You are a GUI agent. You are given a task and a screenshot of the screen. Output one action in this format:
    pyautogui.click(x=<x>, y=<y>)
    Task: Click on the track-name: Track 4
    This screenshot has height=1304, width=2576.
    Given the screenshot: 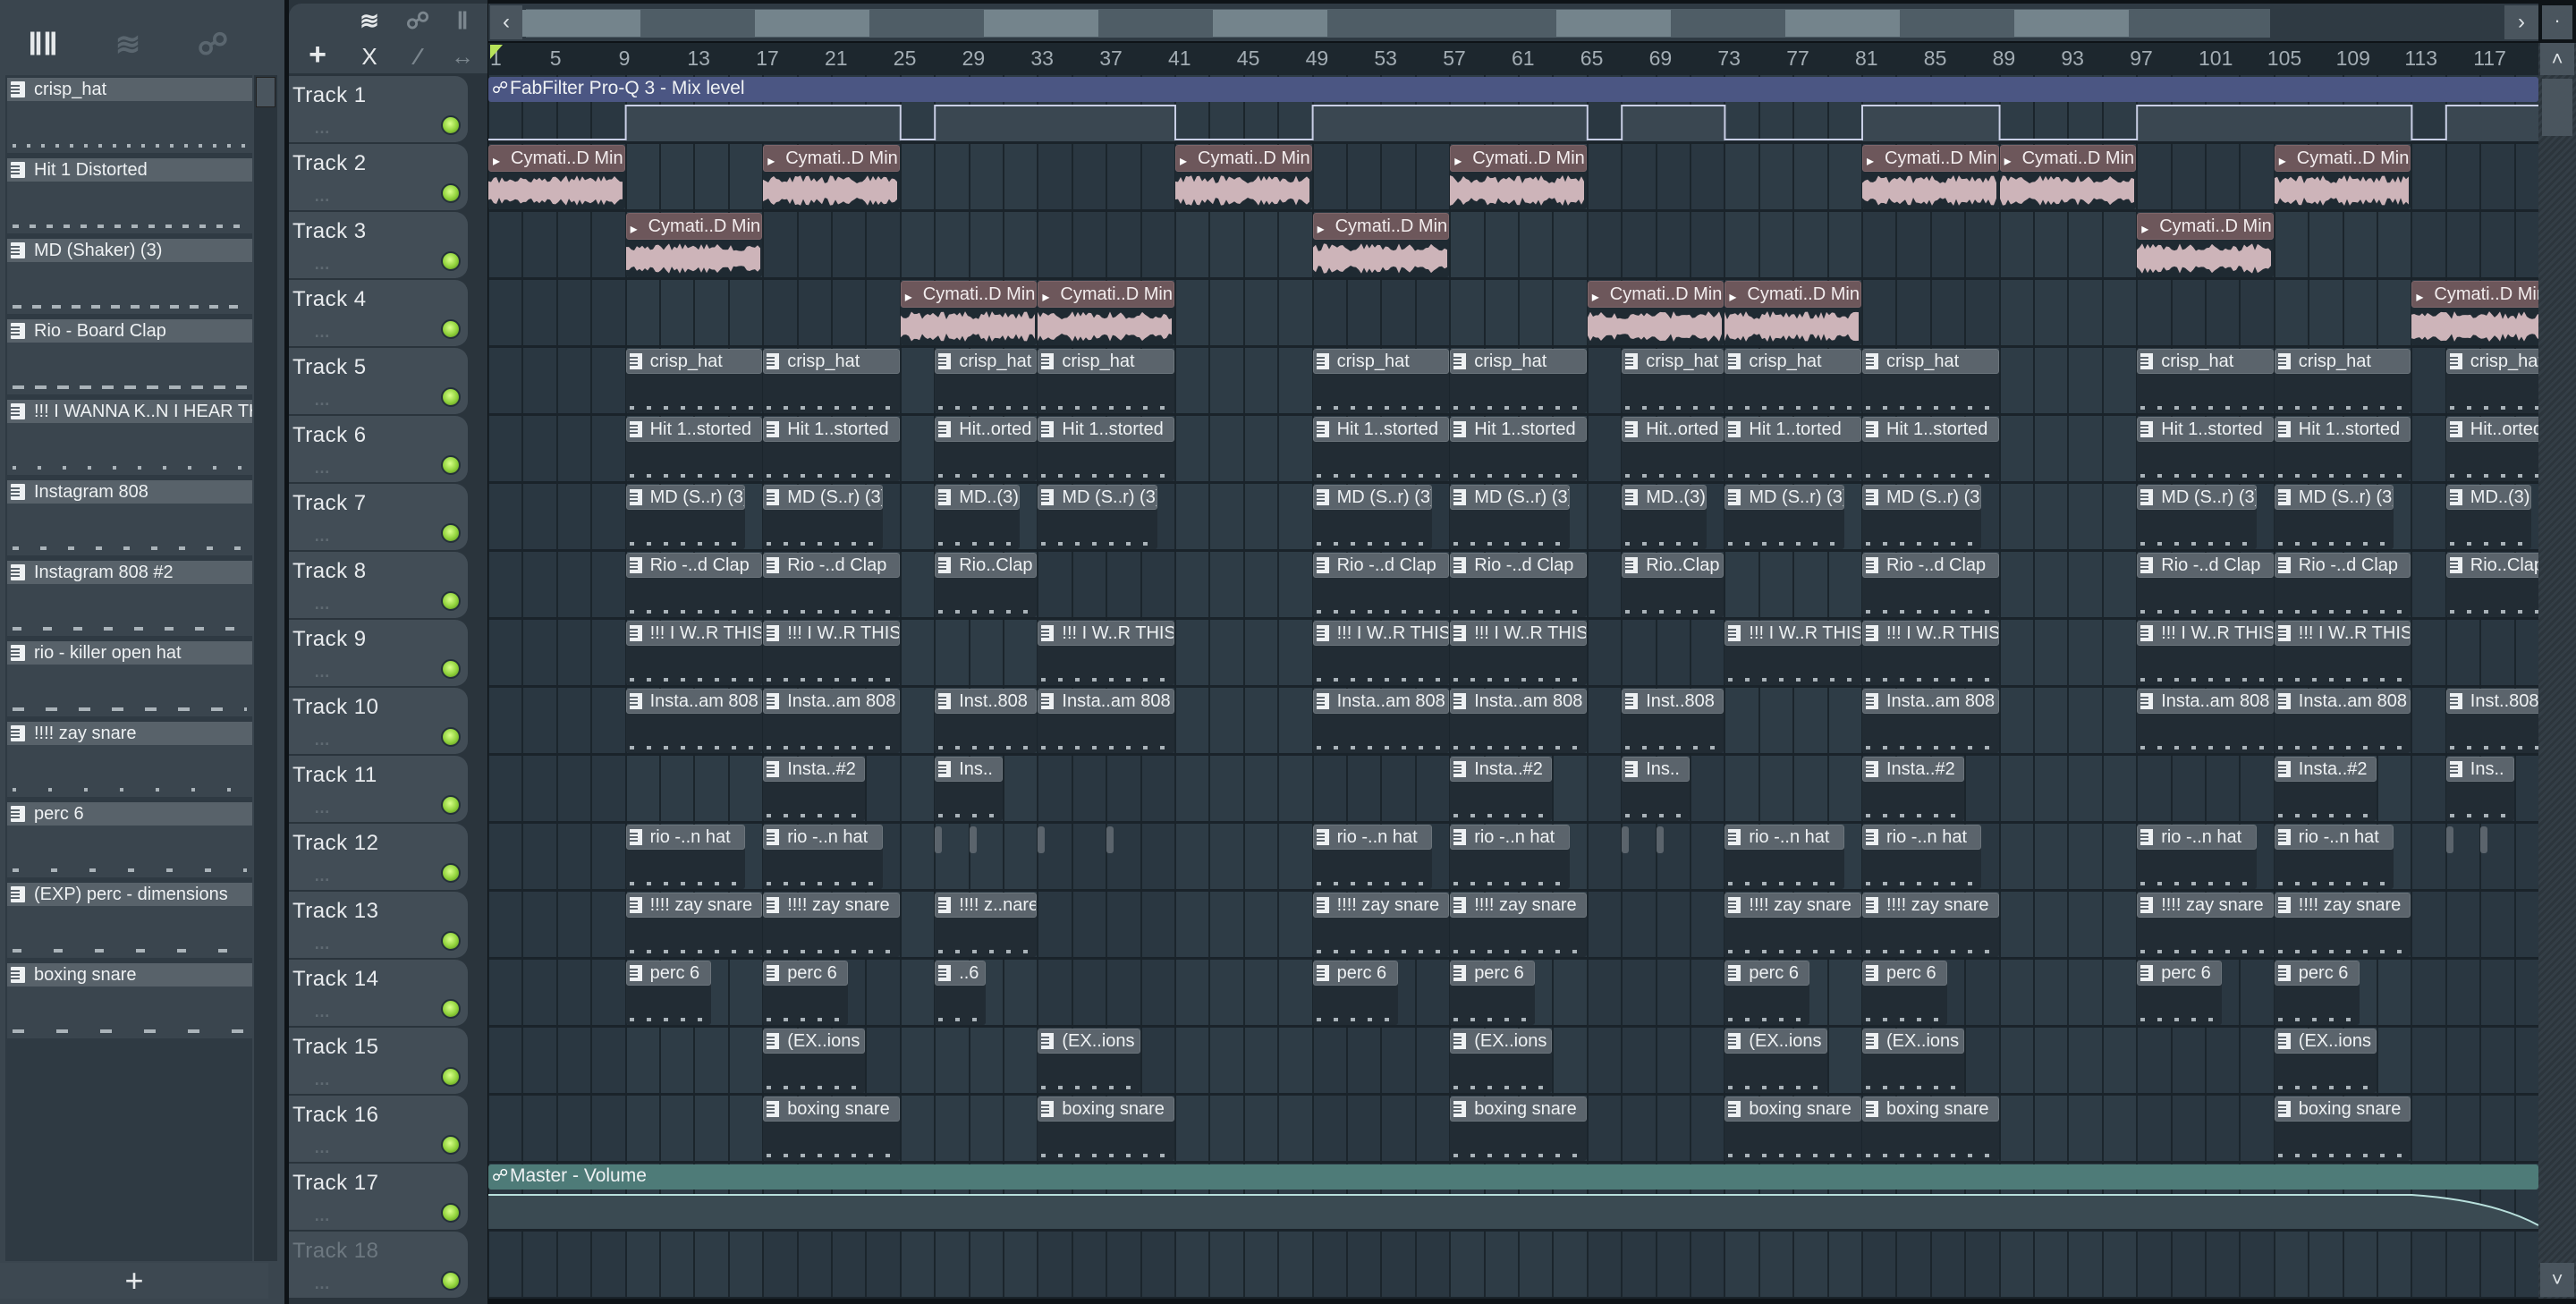 What is the action you would take?
    pyautogui.click(x=329, y=300)
    